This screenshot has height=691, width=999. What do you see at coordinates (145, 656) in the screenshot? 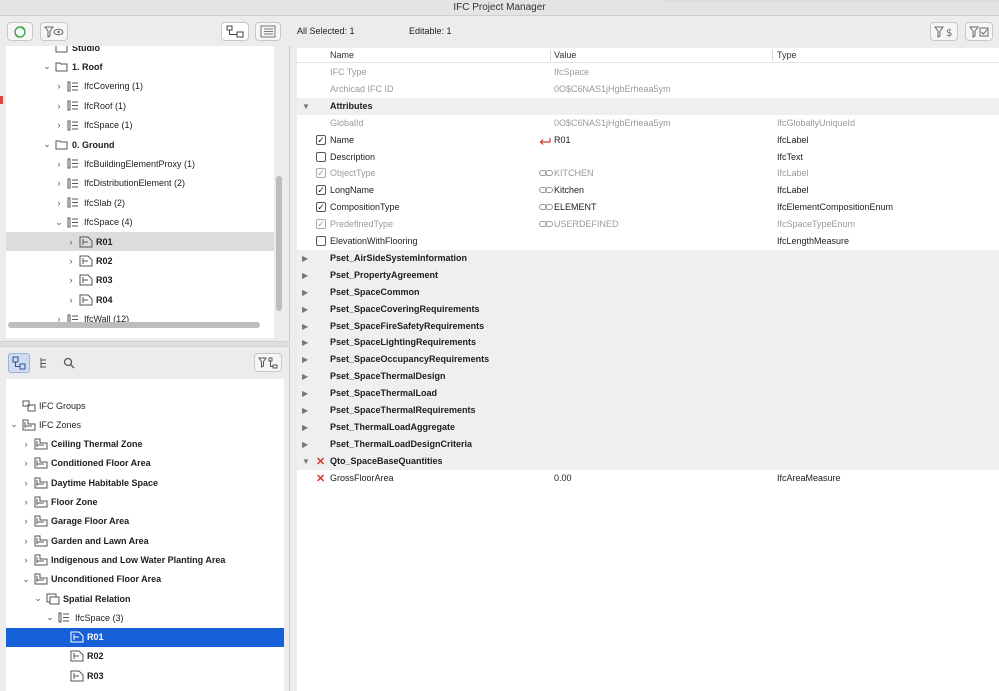
I see `zone-tree-row: R02` at bounding box center [145, 656].